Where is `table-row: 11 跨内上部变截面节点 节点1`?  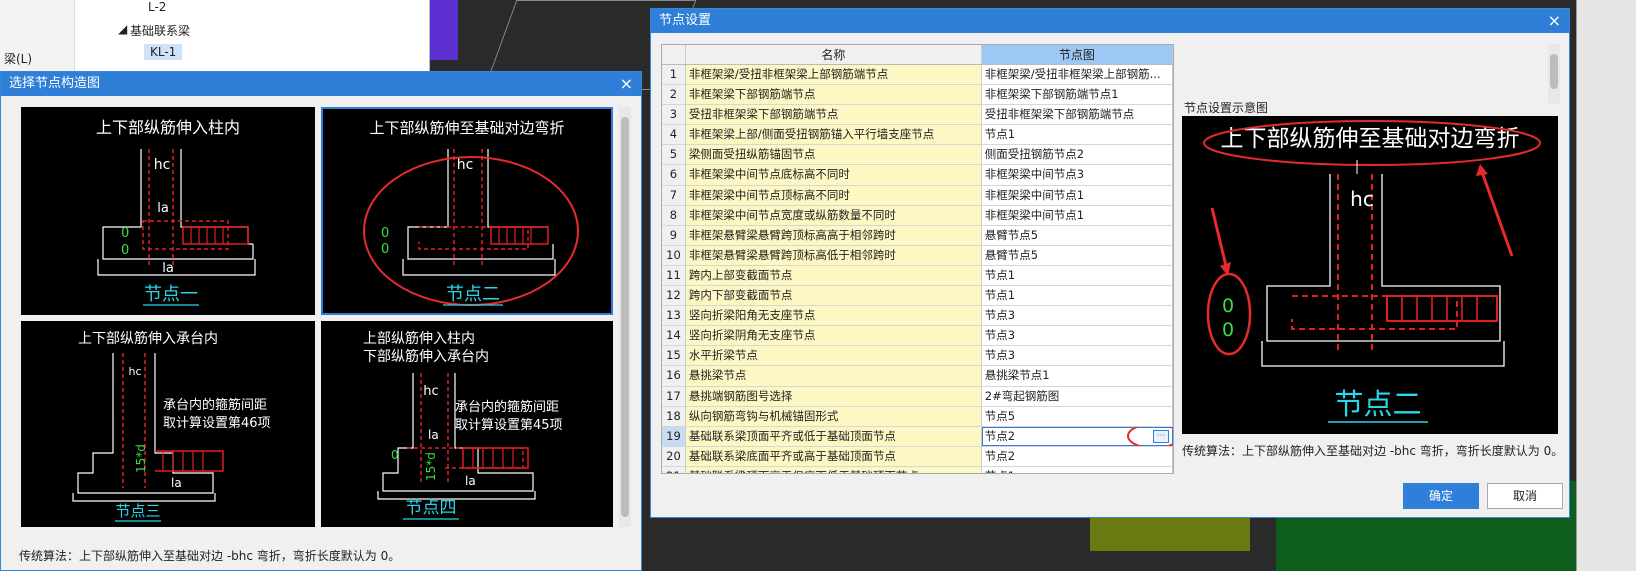
table-row: 11 跨内上部变截面节点 节点1 is located at coordinates (917, 276).